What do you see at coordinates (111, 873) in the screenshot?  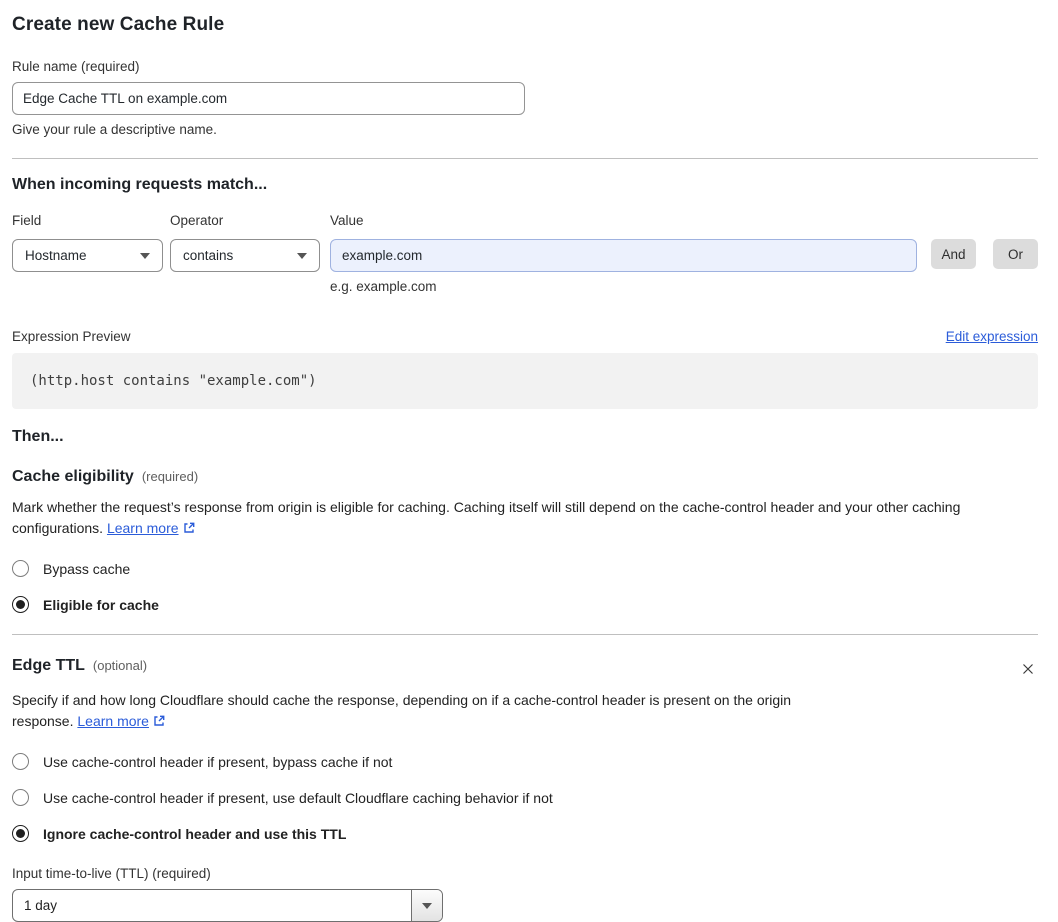 I see `ttl-label: Input time-to-live (TTL) (required)` at bounding box center [111, 873].